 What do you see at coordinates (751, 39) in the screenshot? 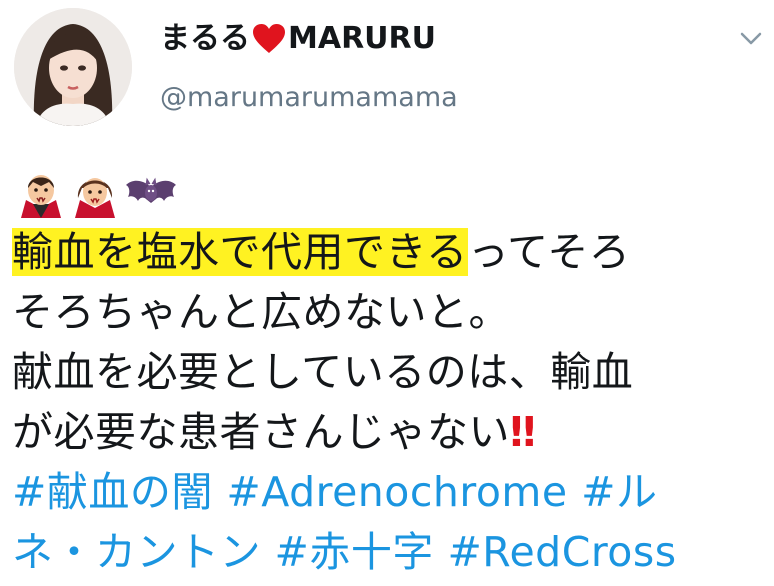
I see `chevron-down-icon` at bounding box center [751, 39].